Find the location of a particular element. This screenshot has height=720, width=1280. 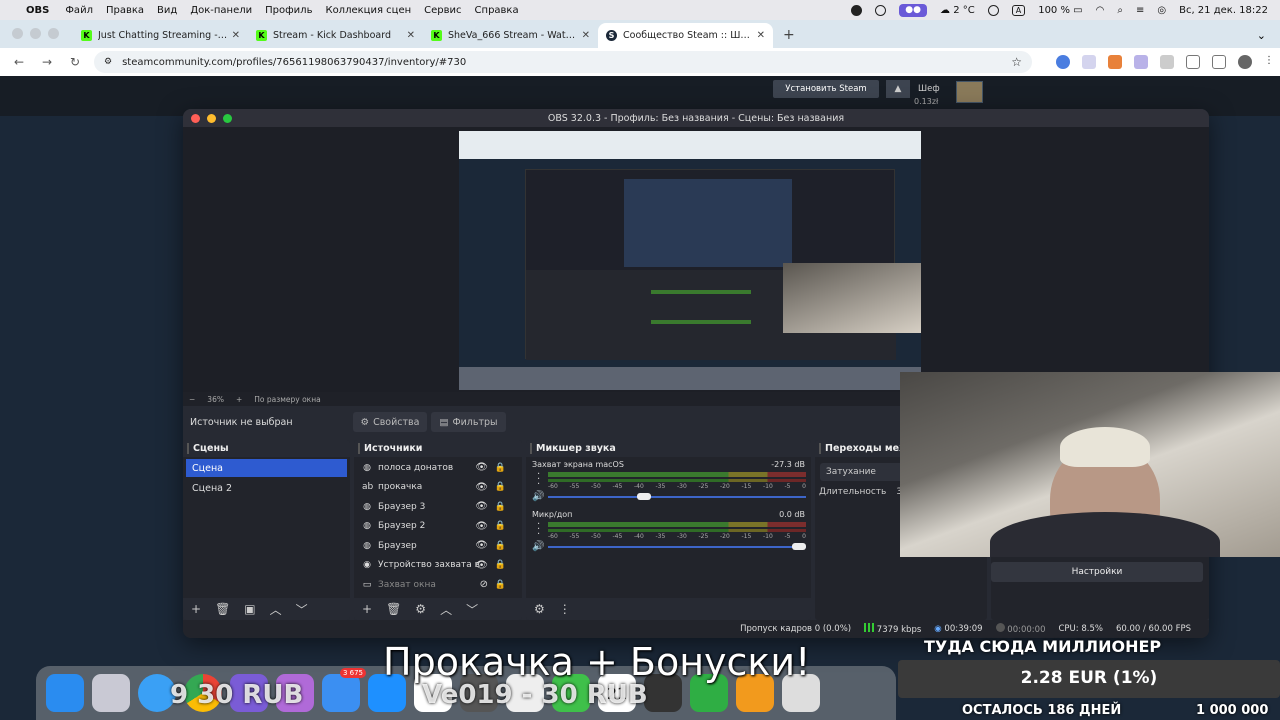

mail-icon: 3 675 is located at coordinates (344, 690).